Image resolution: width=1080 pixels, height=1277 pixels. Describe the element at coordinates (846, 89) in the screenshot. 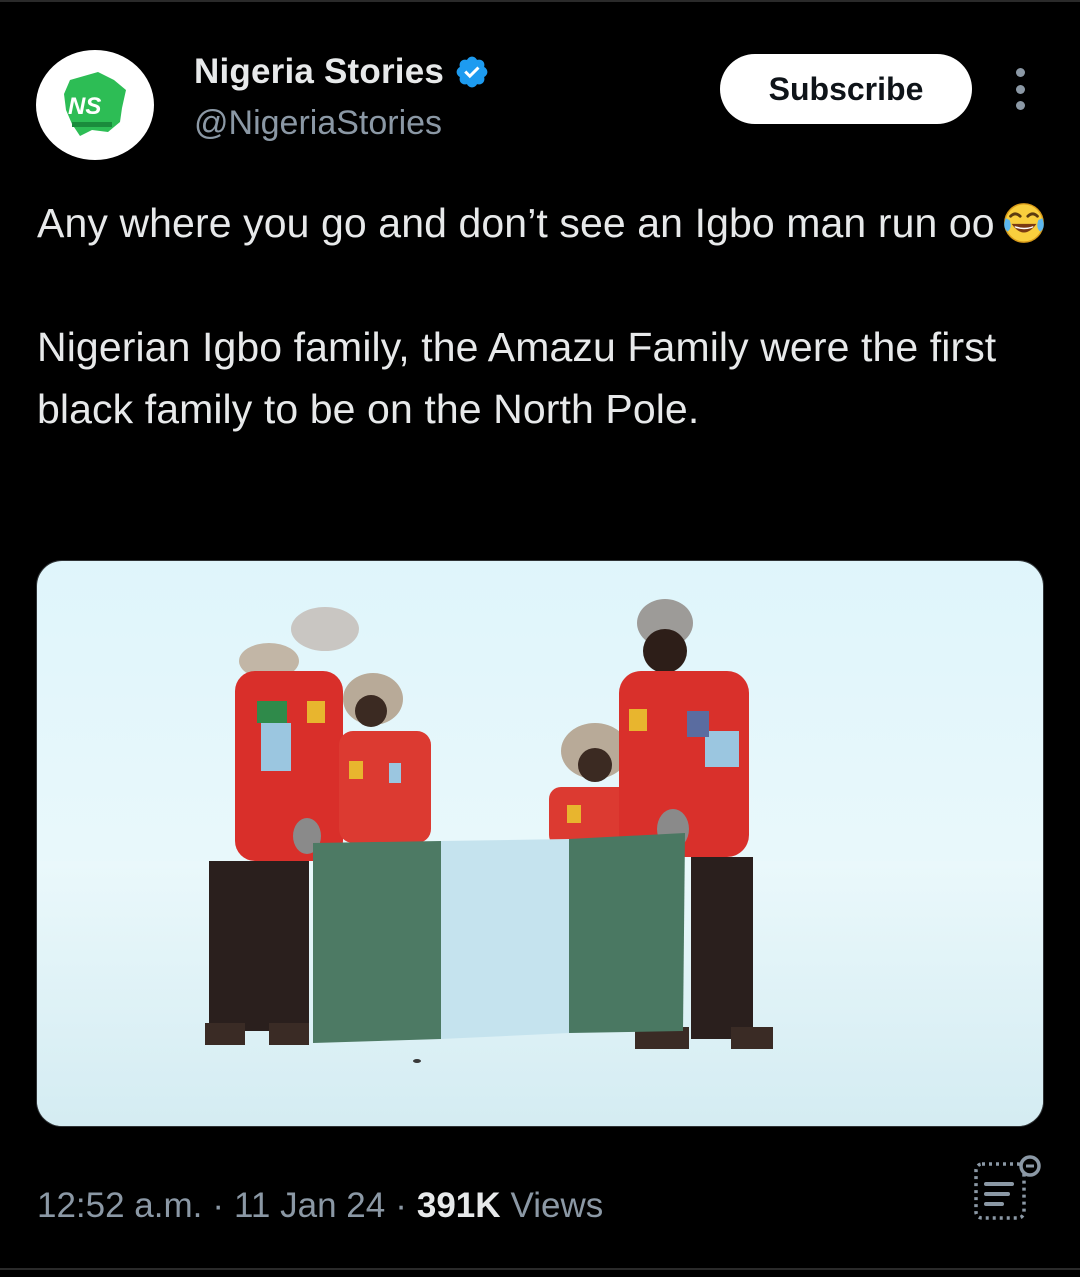

I see `subscribe-button: Subscribe` at that location.